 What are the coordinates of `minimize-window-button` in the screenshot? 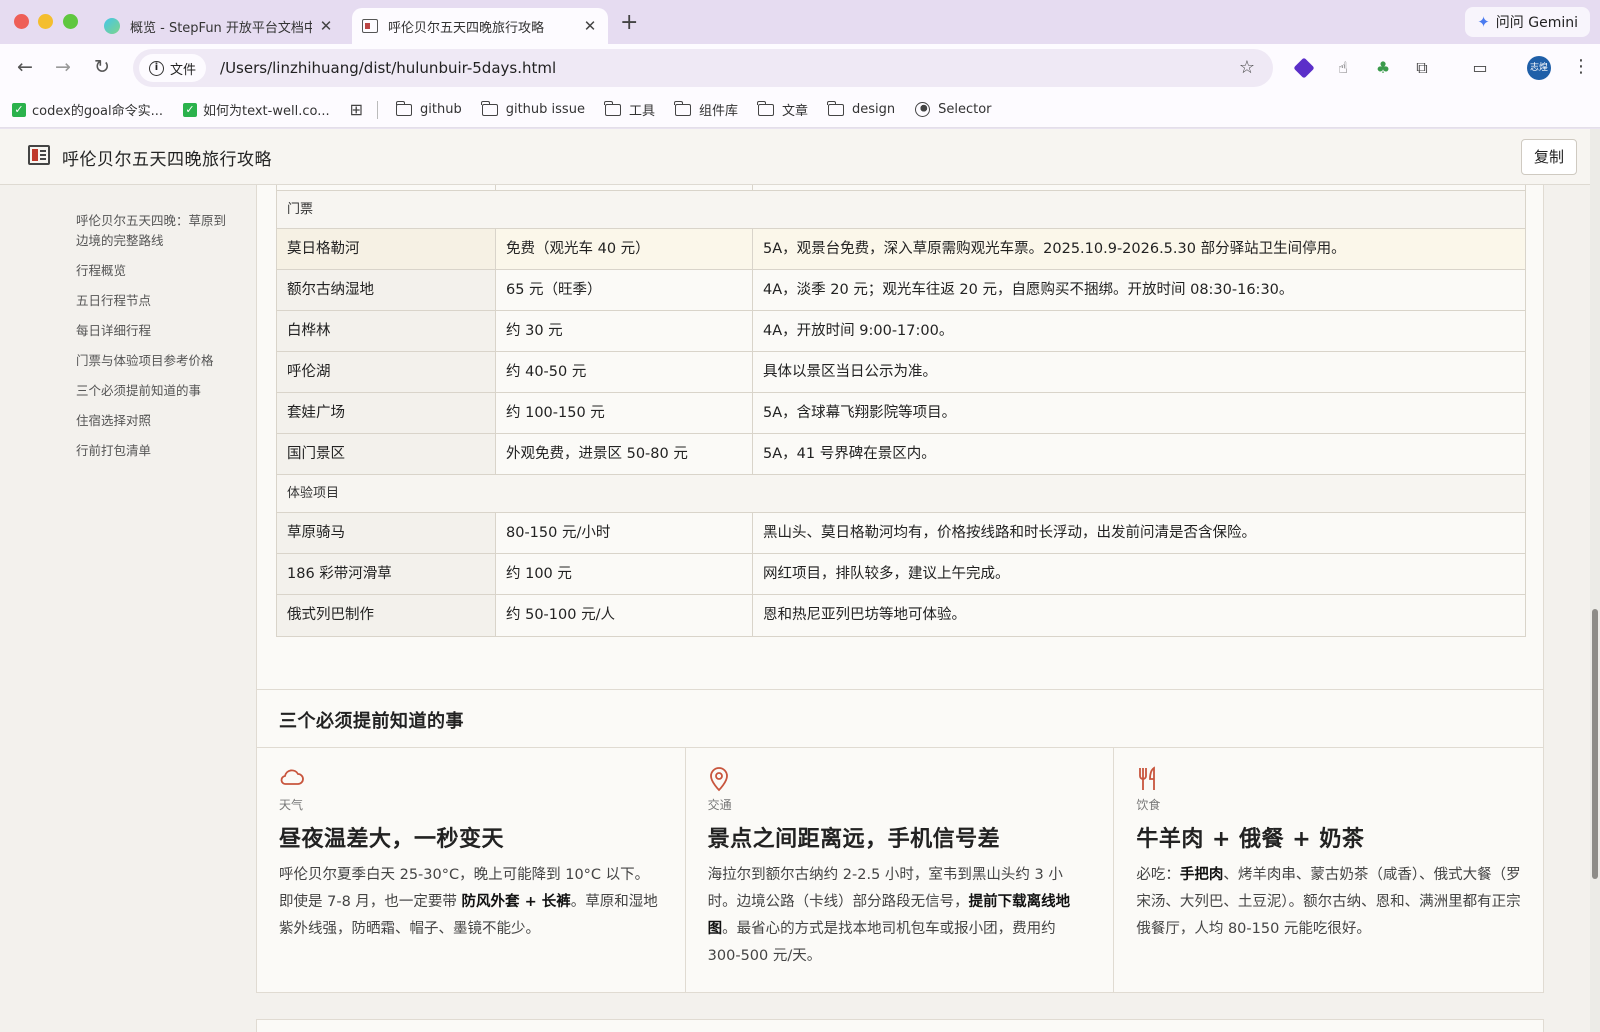 It's located at (45, 21).